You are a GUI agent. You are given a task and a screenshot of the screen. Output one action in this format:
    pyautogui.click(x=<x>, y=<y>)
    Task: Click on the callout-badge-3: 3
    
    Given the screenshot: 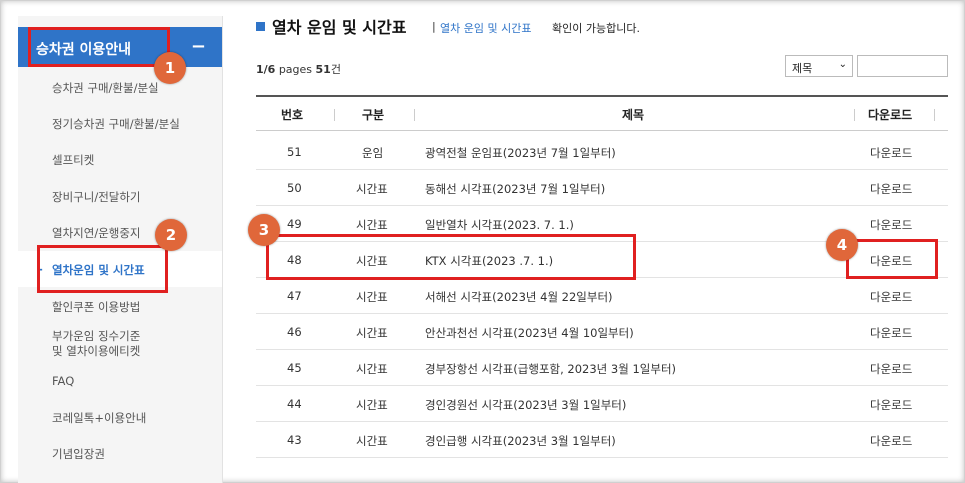 What is the action you would take?
    pyautogui.click(x=264, y=230)
    